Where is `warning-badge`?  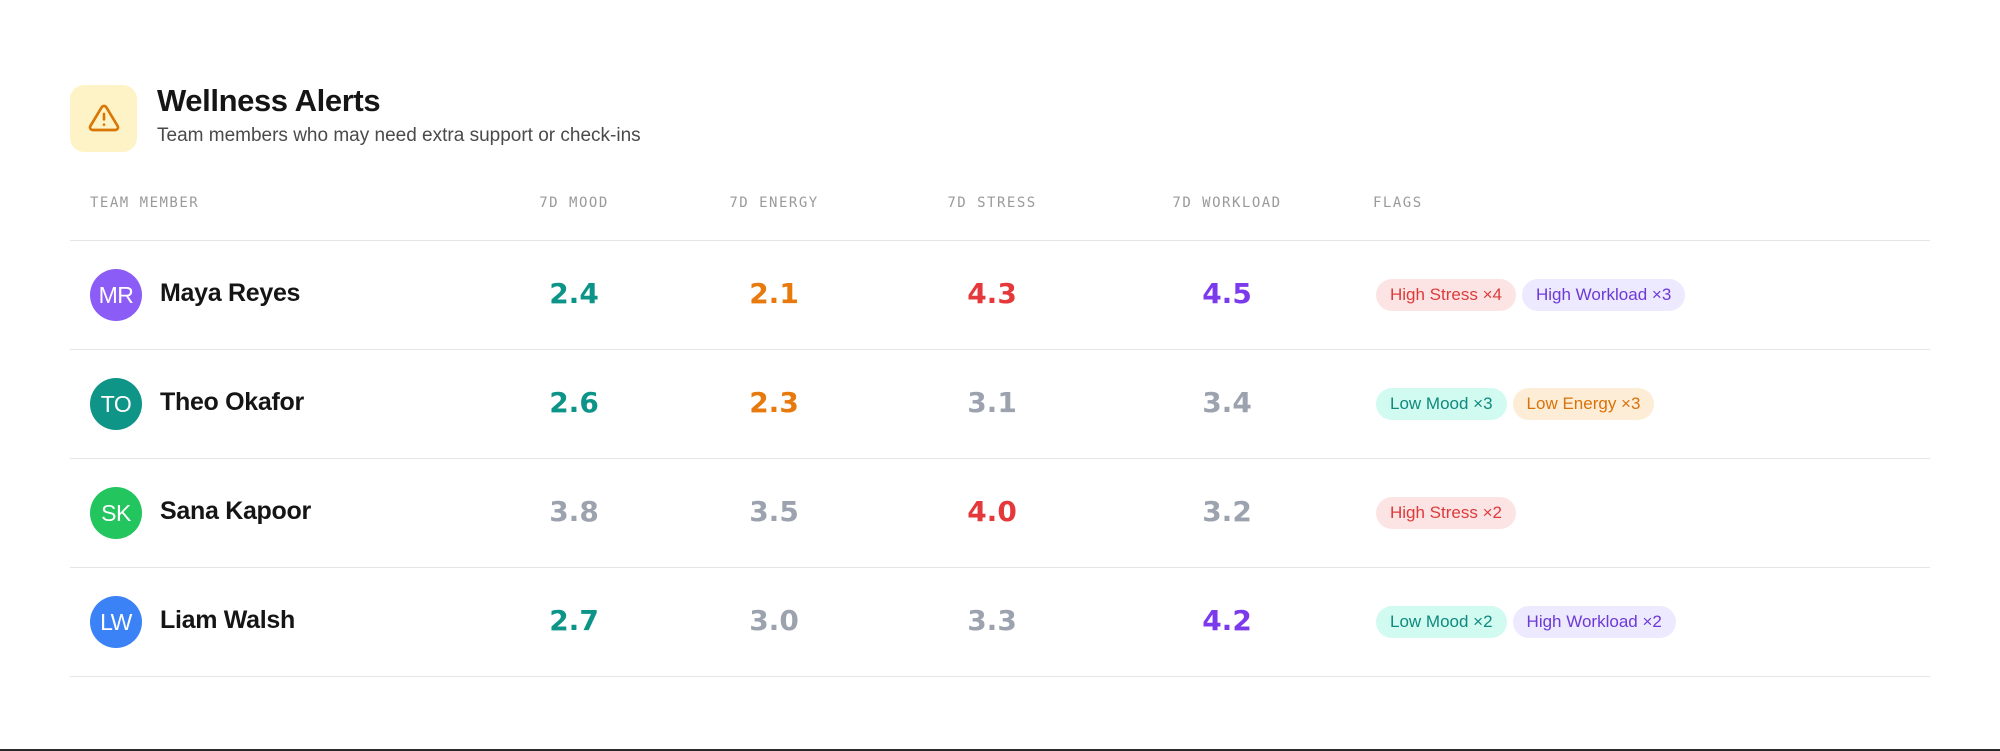
warning-badge is located at coordinates (103, 118).